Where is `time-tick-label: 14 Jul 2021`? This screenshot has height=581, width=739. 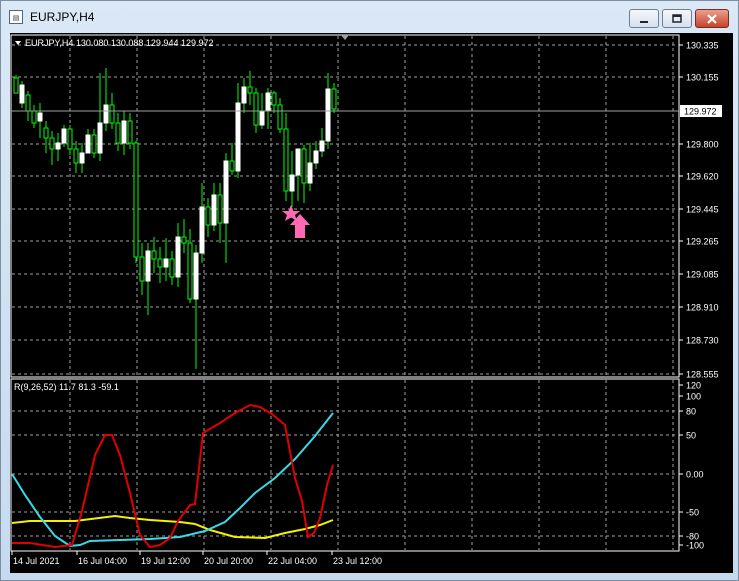 time-tick-label: 14 Jul 2021 is located at coordinates (36, 561).